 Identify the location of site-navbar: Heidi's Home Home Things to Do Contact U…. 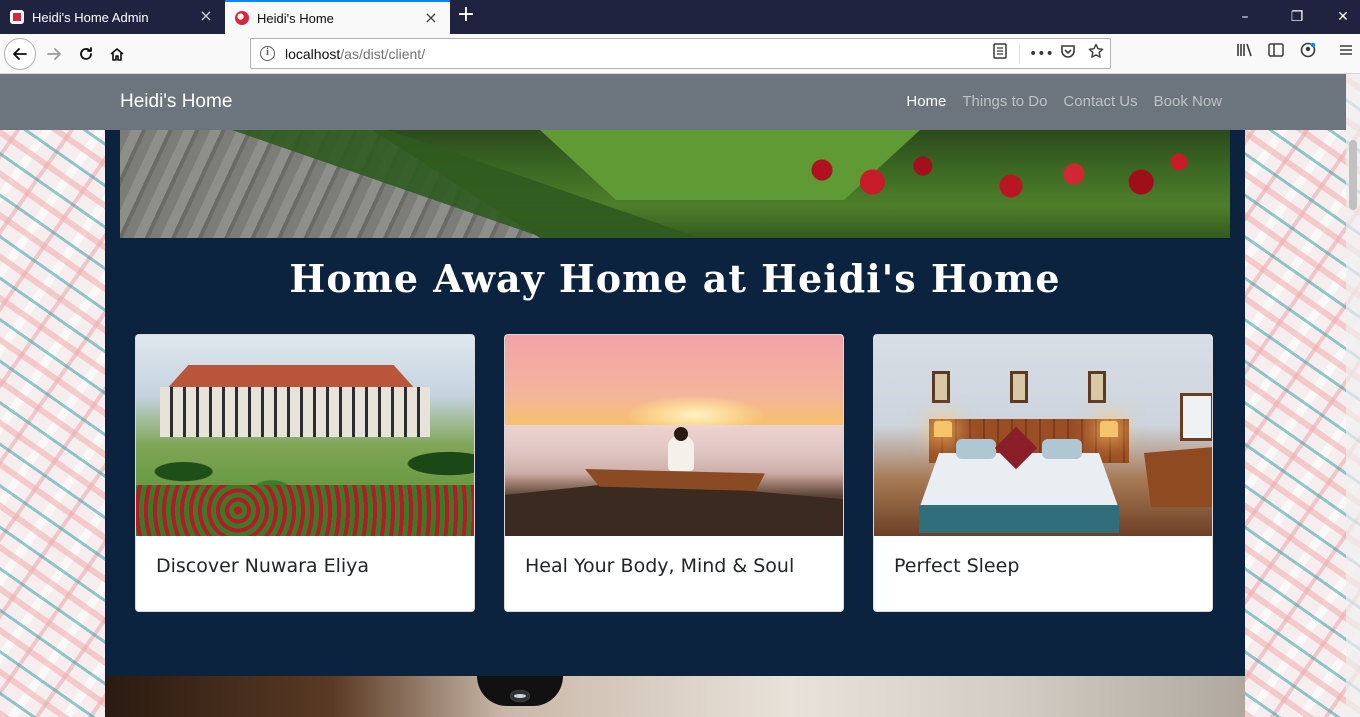
(673, 102).